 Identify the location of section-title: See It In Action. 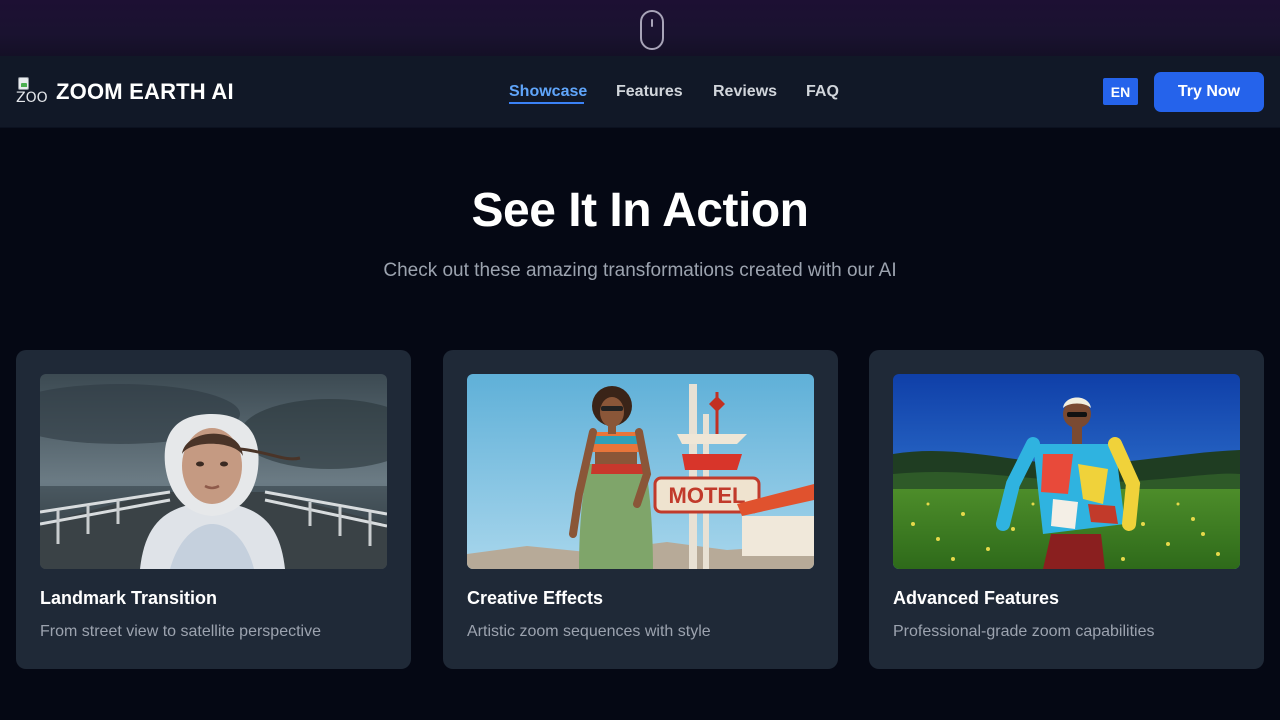
(640, 210).